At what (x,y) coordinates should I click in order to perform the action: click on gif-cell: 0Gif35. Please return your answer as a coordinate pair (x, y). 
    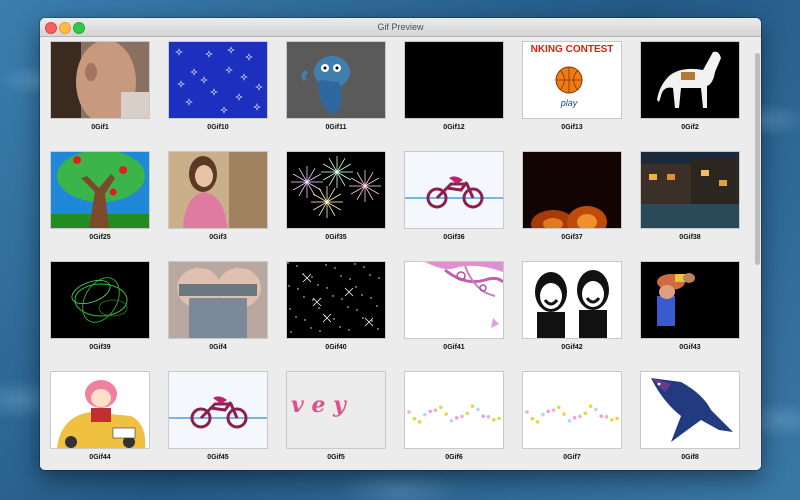
    Looking at the image, I should click on (336, 201).